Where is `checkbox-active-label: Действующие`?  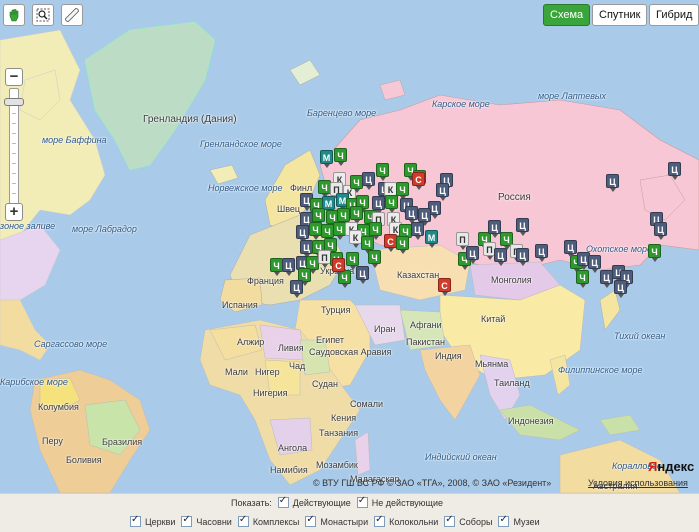
checkbox-active-label: Действующие is located at coordinates (321, 502).